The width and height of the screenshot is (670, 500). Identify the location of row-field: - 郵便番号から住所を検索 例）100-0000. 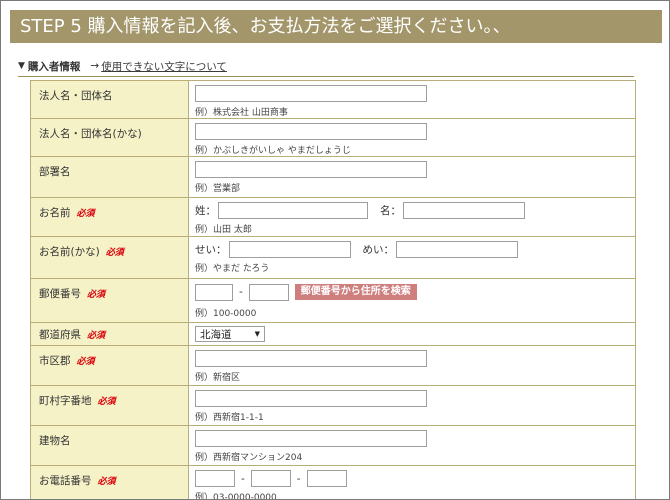
(412, 300).